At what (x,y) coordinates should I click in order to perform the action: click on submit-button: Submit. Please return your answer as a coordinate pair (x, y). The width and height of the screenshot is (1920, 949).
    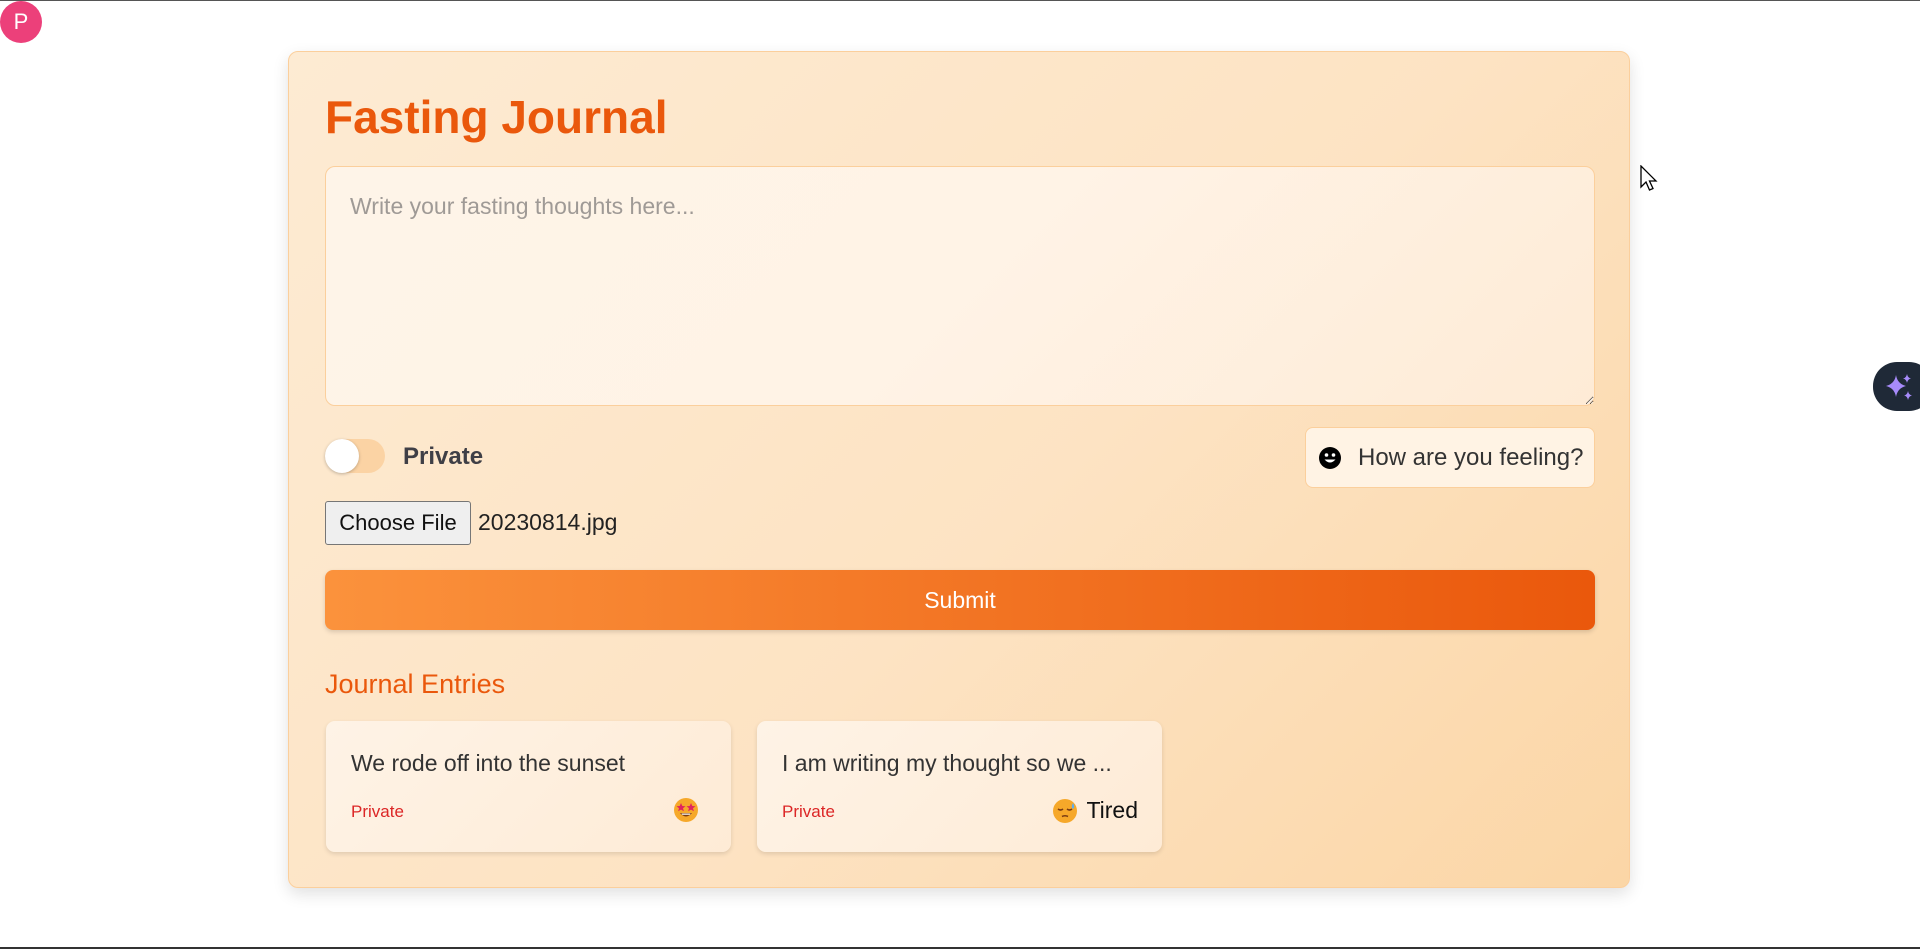
    Looking at the image, I should click on (960, 600).